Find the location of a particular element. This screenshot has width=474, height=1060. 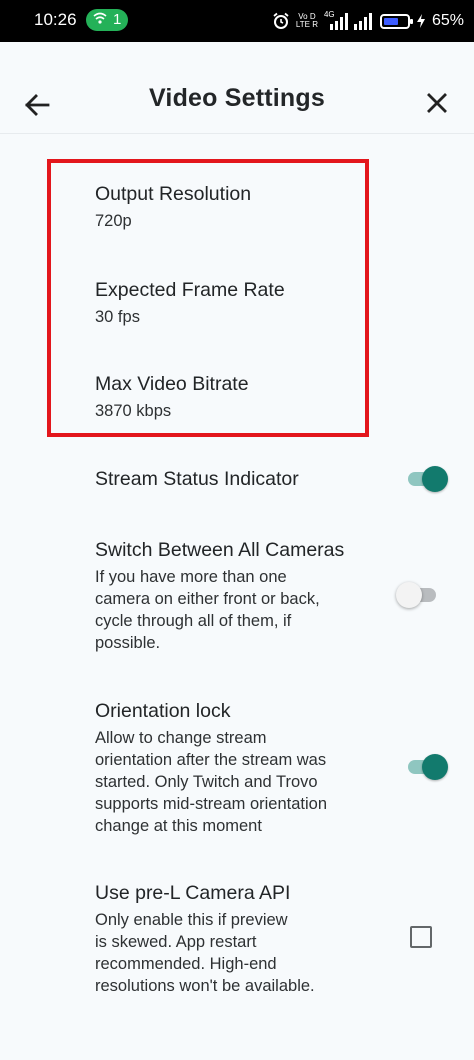

frame-rate-value: 30 fps is located at coordinates (117, 317).